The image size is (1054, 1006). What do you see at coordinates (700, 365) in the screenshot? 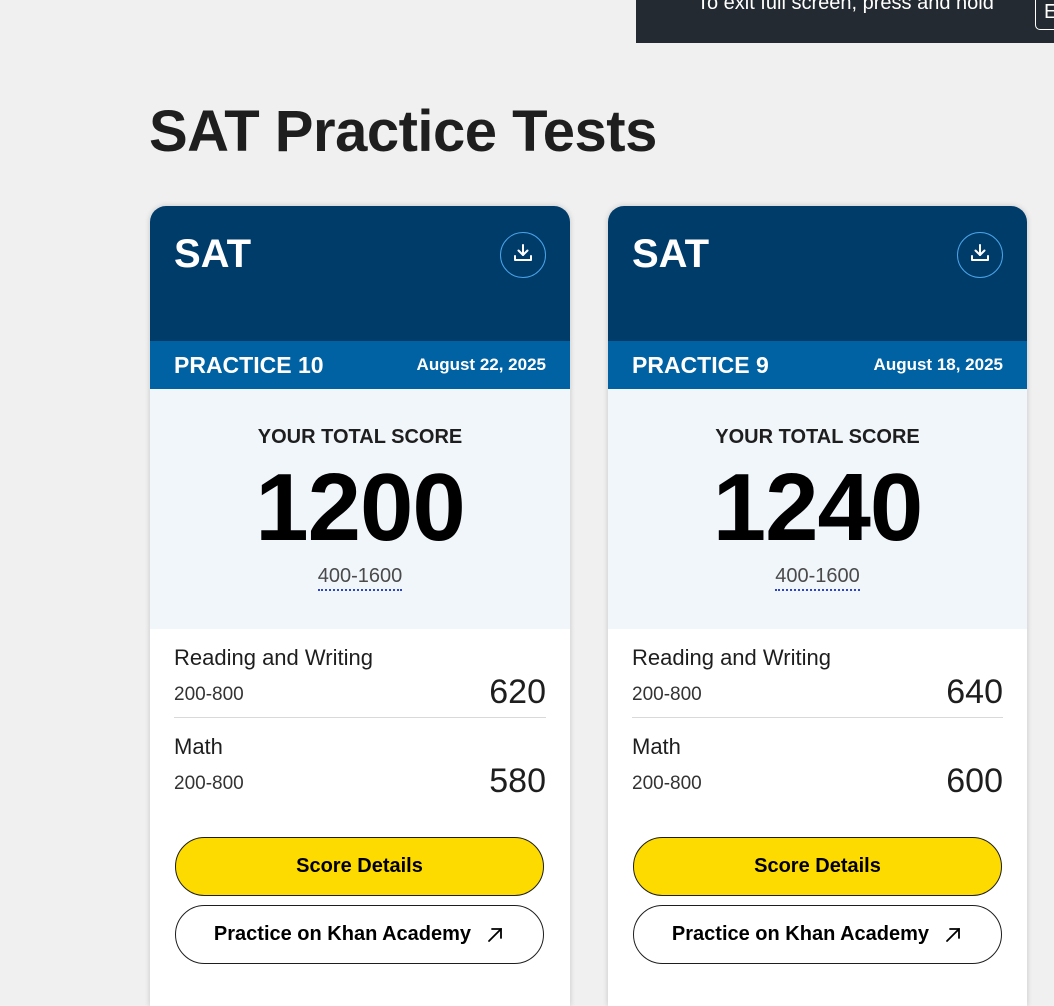
I see `practice-number: PRACTICE 9` at bounding box center [700, 365].